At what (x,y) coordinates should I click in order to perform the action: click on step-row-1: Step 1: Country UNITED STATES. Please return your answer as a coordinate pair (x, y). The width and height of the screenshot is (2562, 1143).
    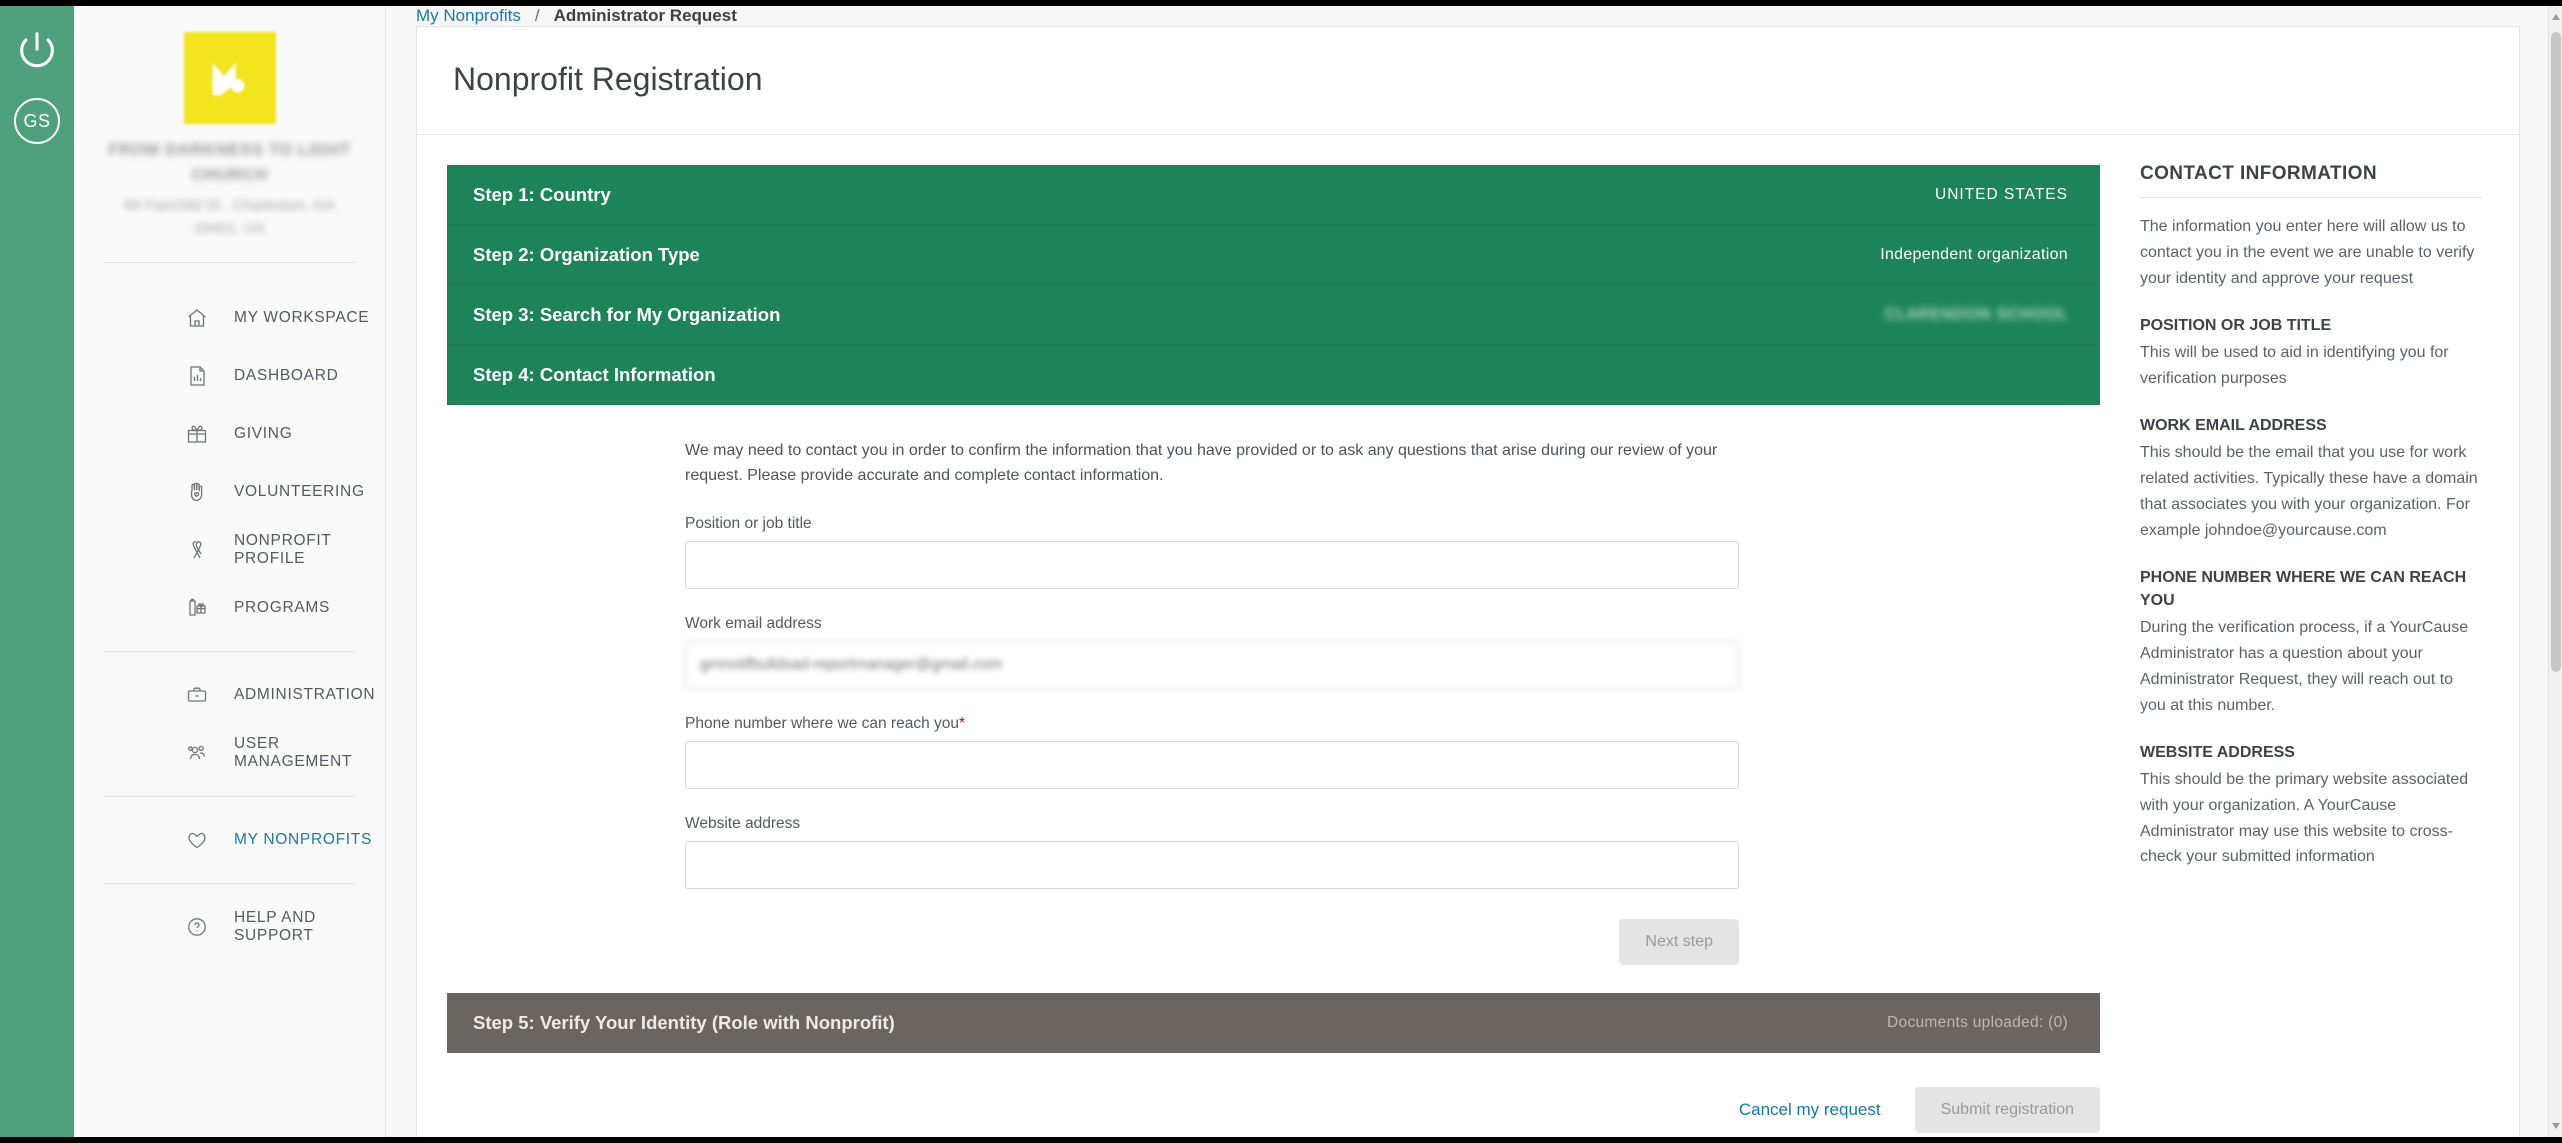
    Looking at the image, I should click on (1273, 195).